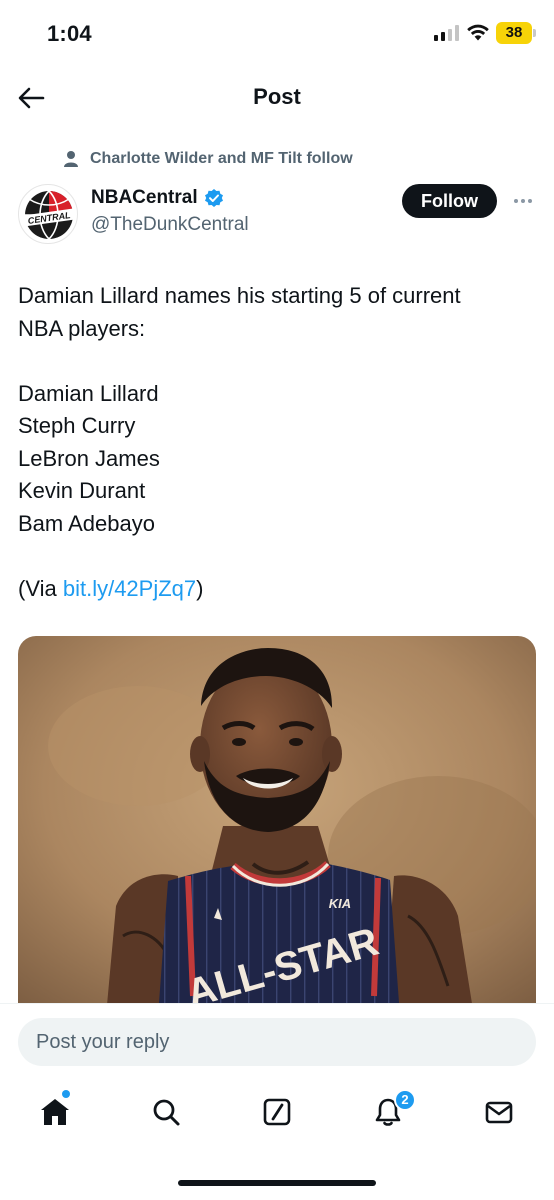  Describe the element at coordinates (71, 159) in the screenshot. I see `person-icon` at that location.